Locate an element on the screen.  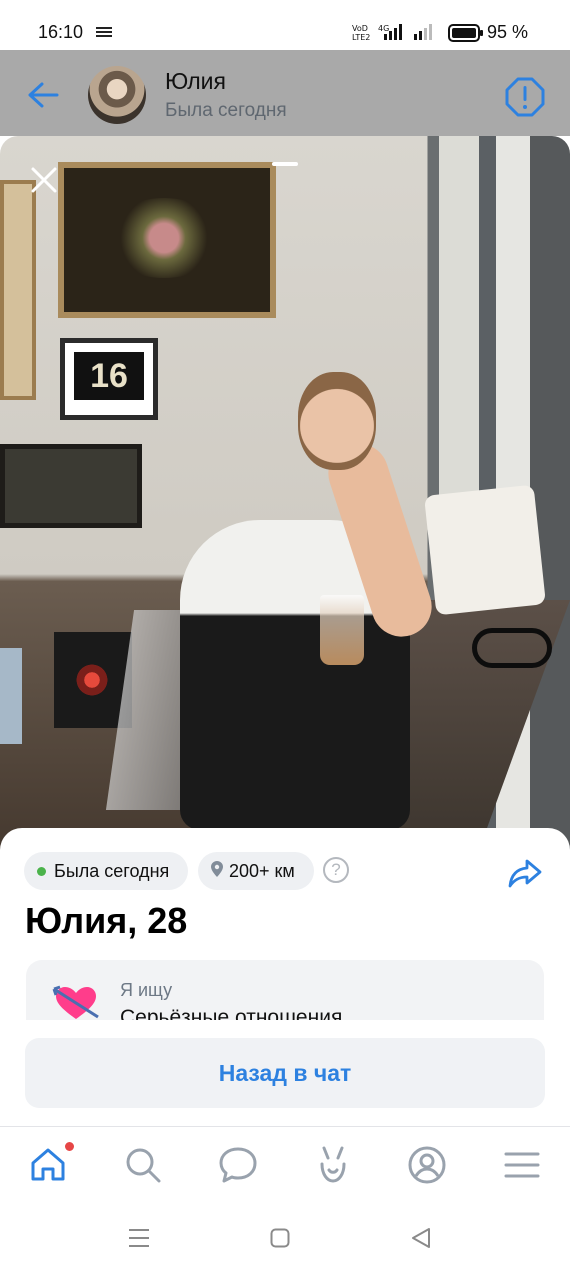
svg-text: VoD is located at coordinates (360, 28).